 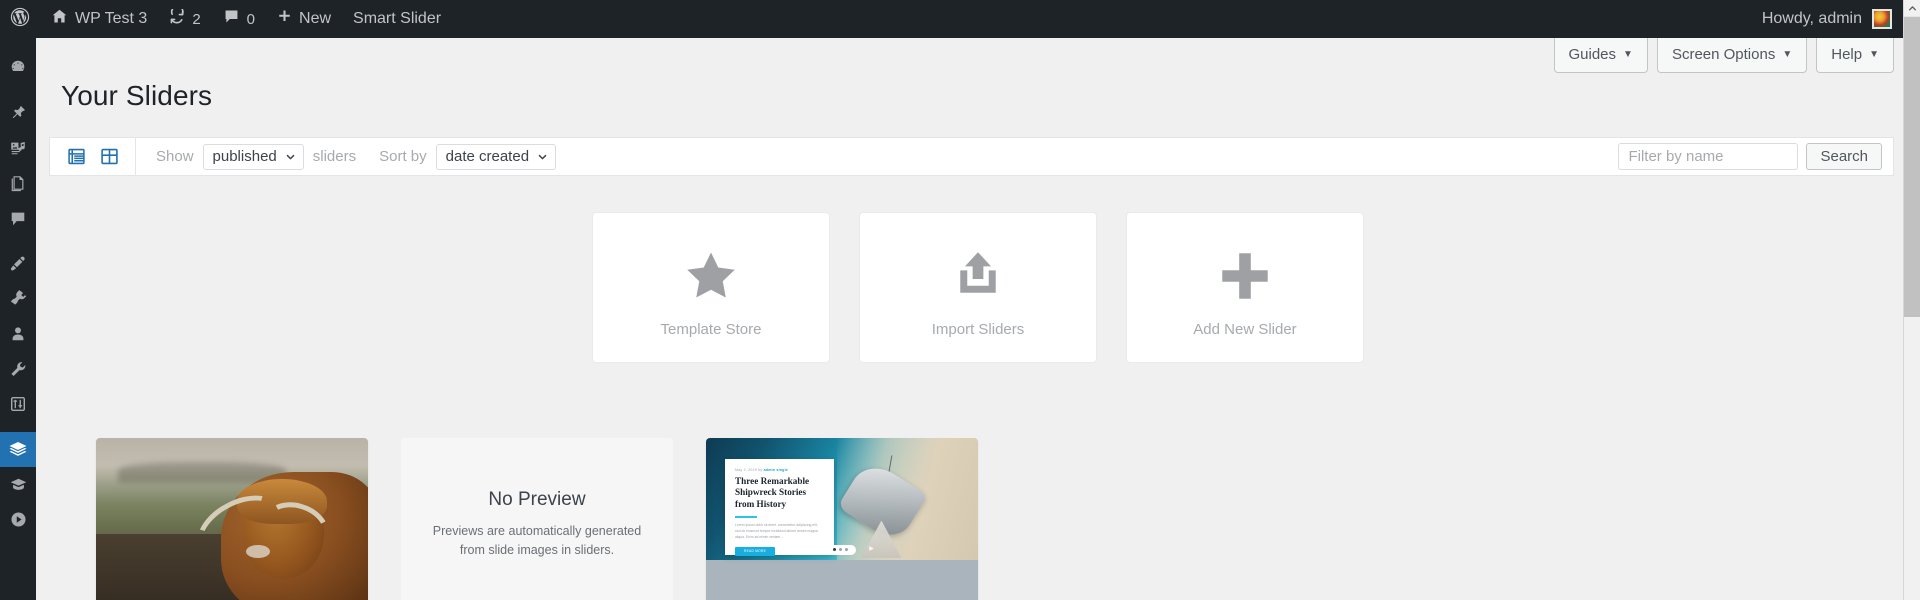 I want to click on search-button: Search, so click(x=1844, y=156).